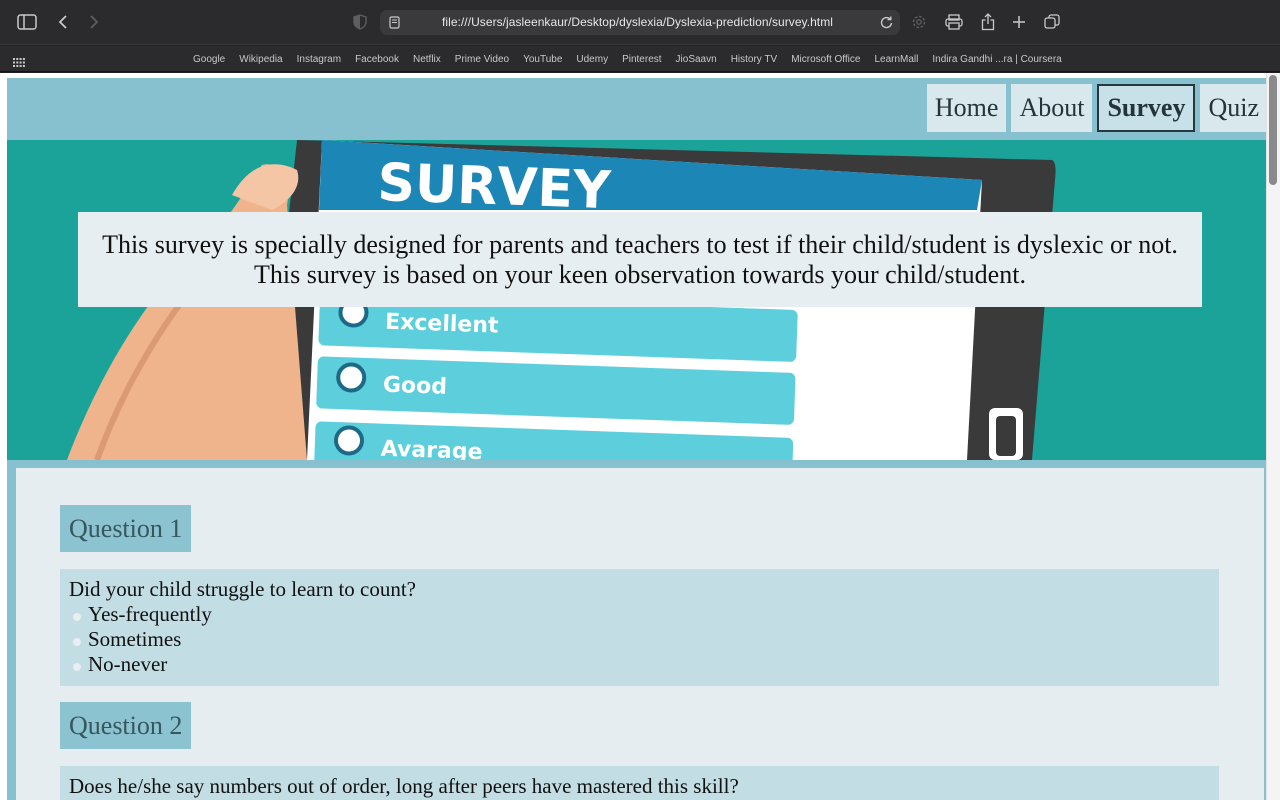 This screenshot has height=800, width=1280. I want to click on bookmark-prime-video: Prime Video, so click(482, 59).